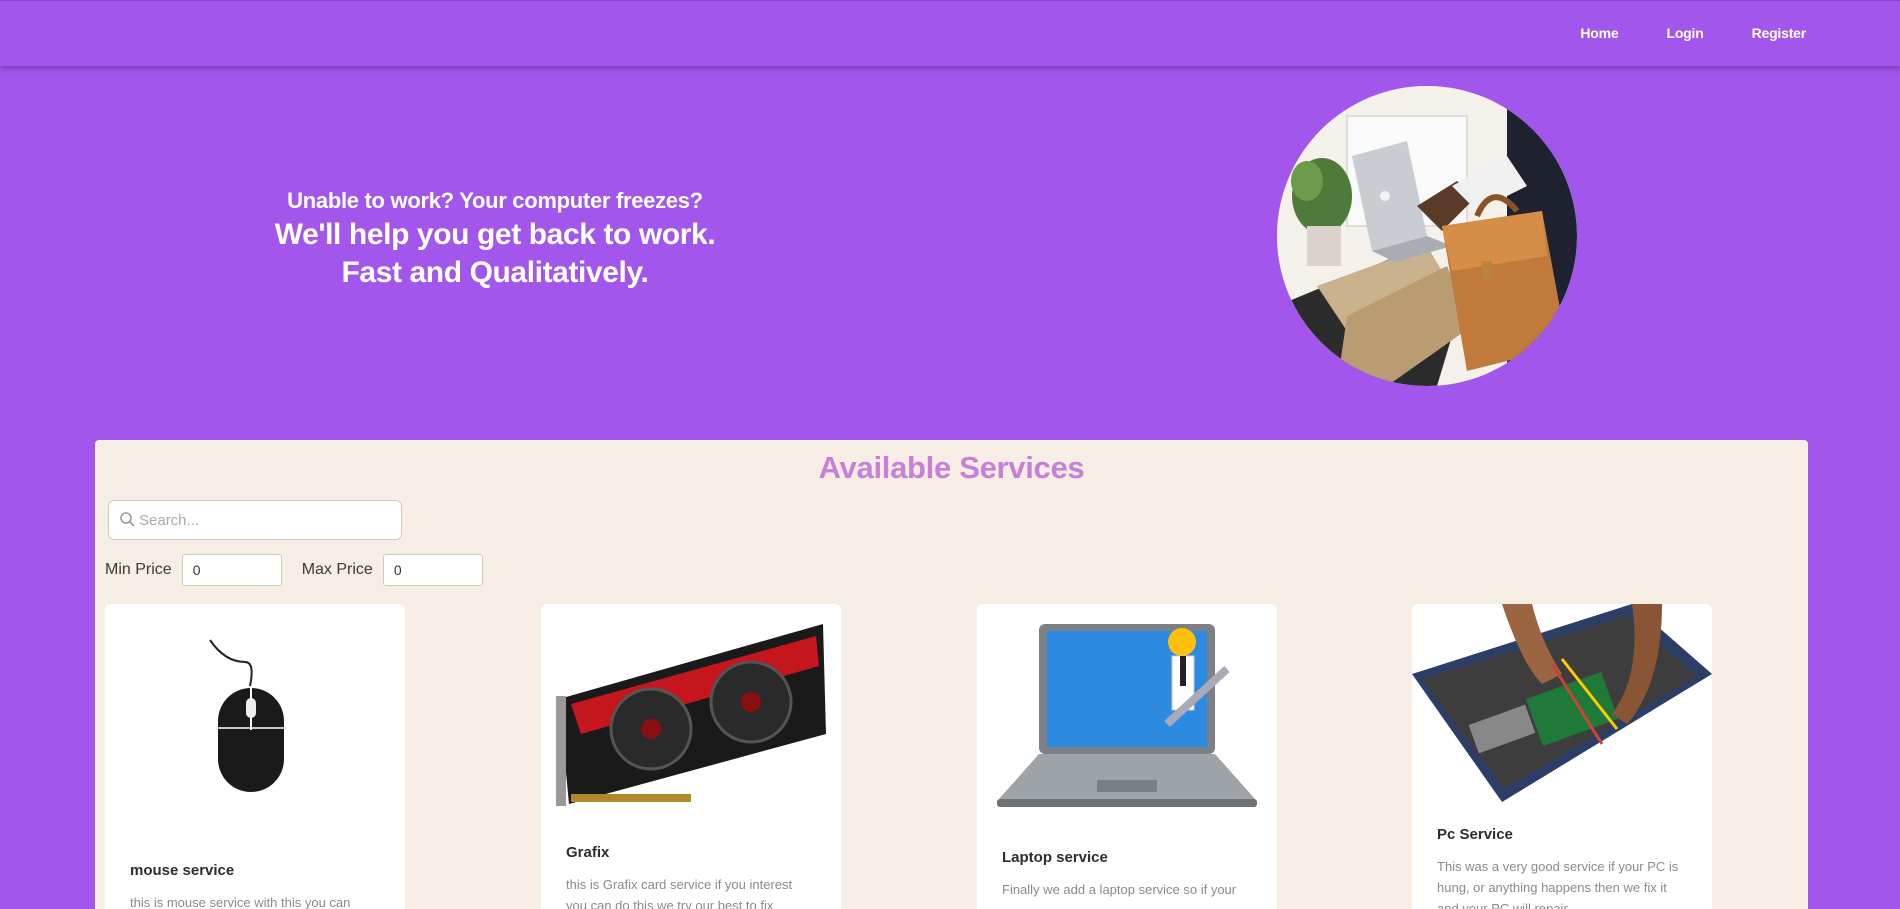 This screenshot has height=909, width=1900. Describe the element at coordinates (128, 520) in the screenshot. I see `search-icon` at that location.